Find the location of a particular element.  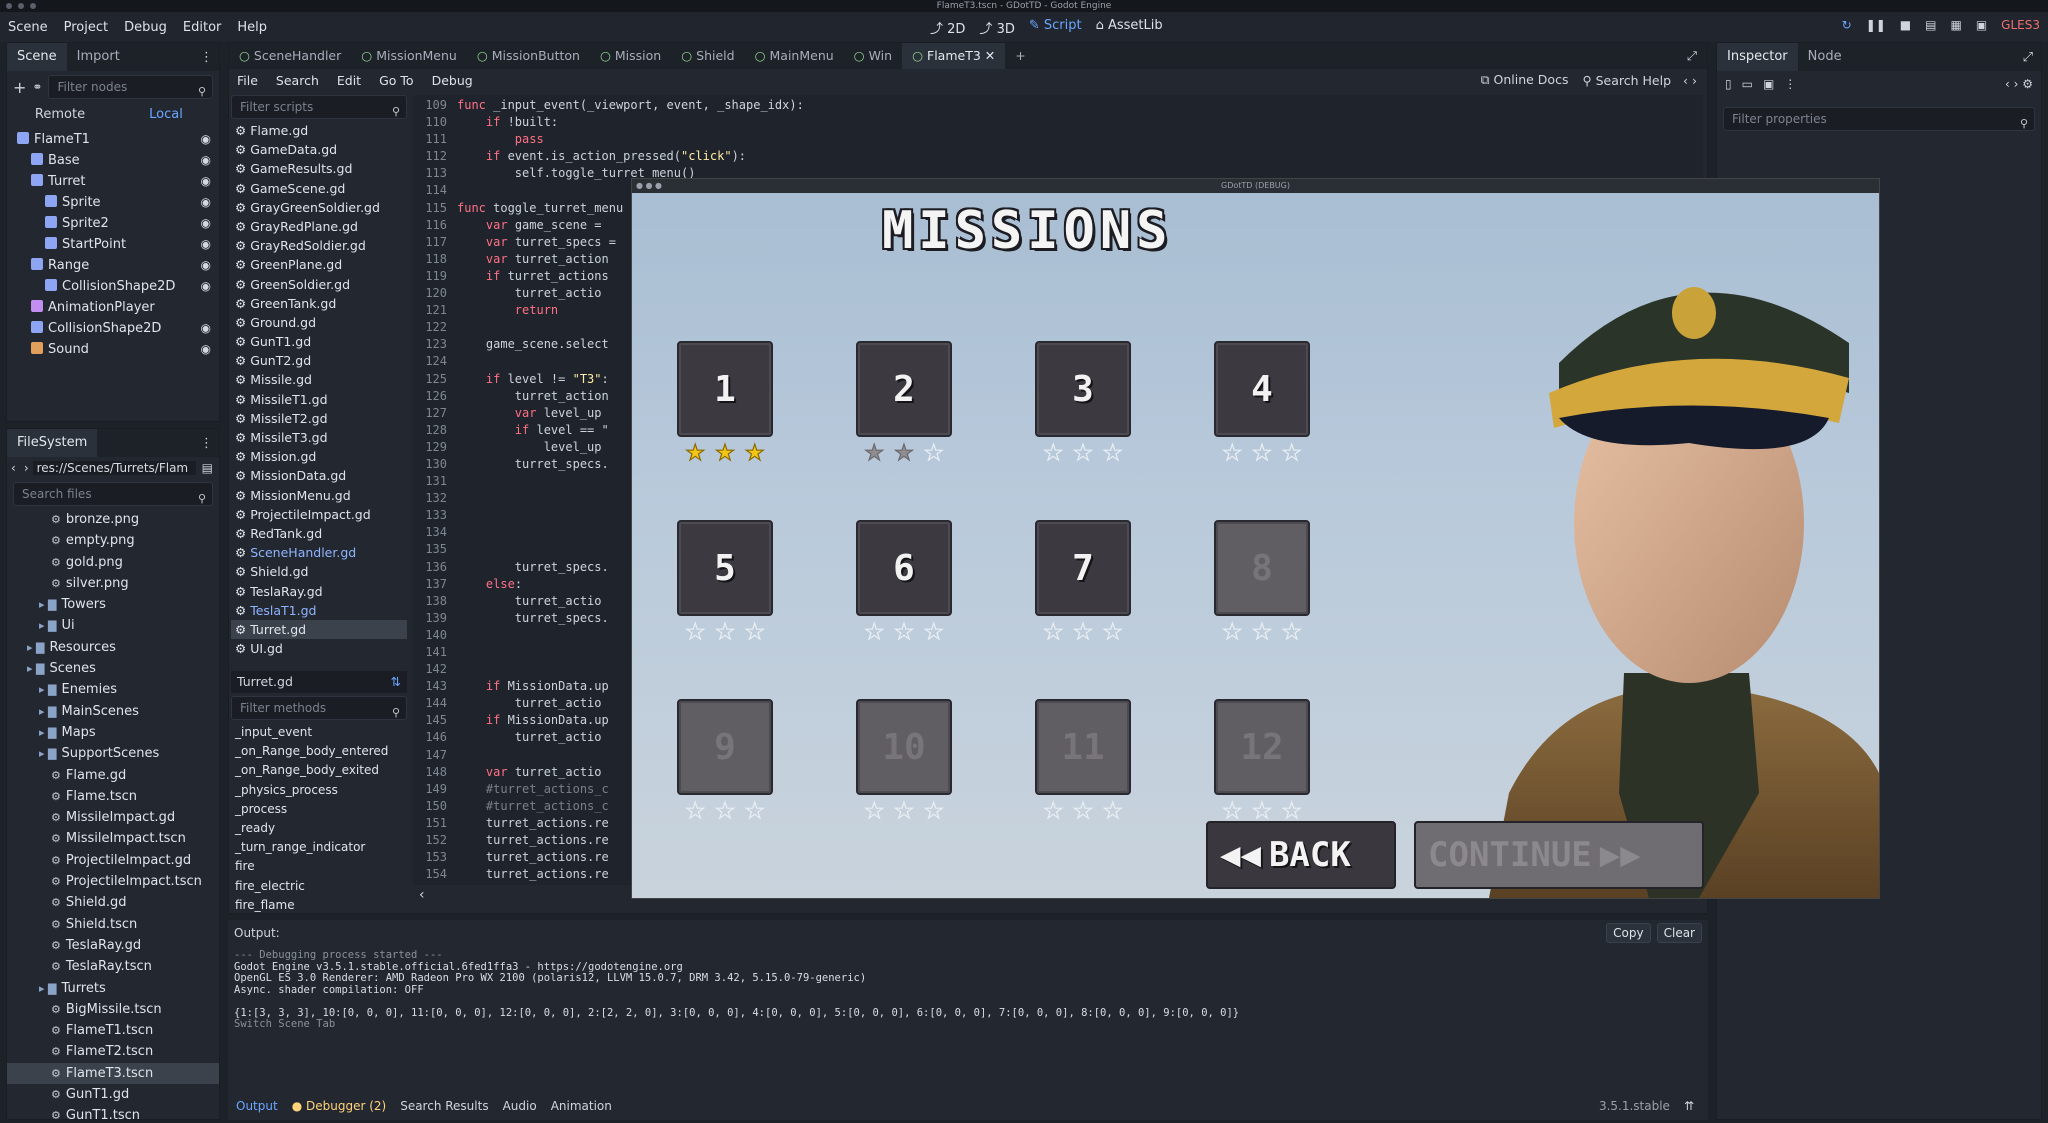

mission-button: 6 is located at coordinates (904, 568).